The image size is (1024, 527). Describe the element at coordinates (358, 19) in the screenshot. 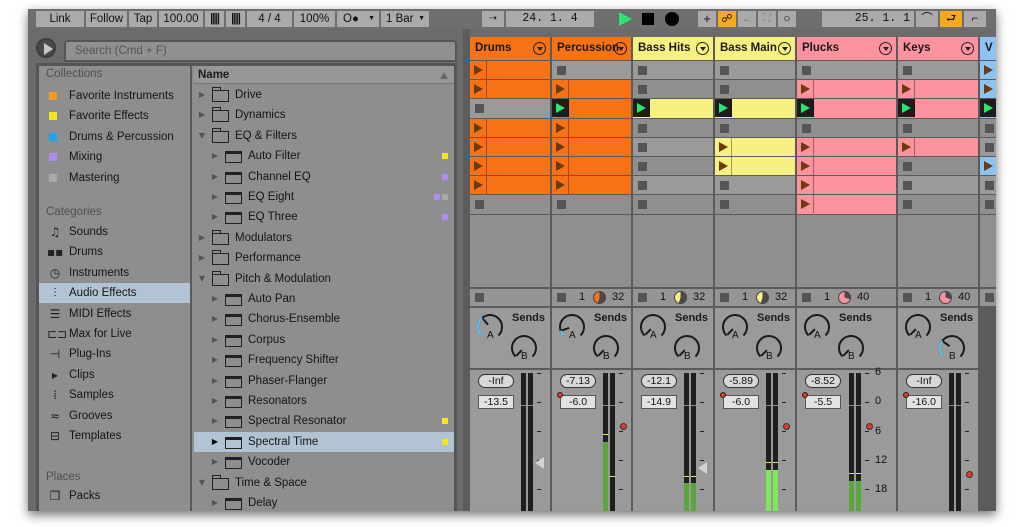

I see `metronome-button: O● ▼` at that location.